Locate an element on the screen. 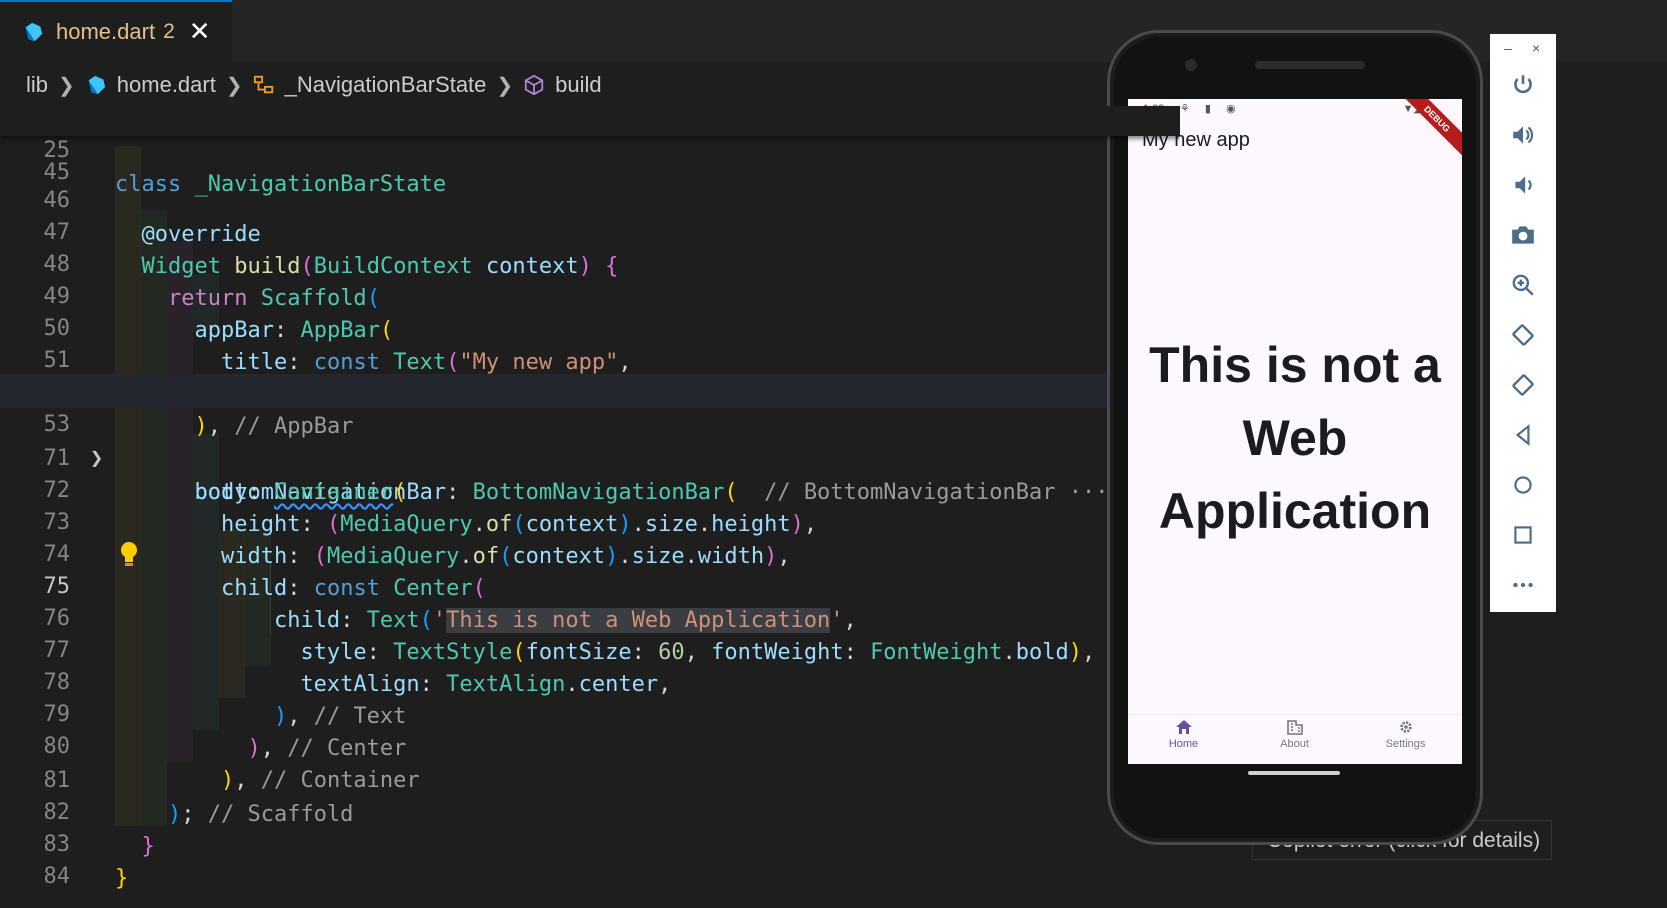  nav-label: Home is located at coordinates (1183, 744).